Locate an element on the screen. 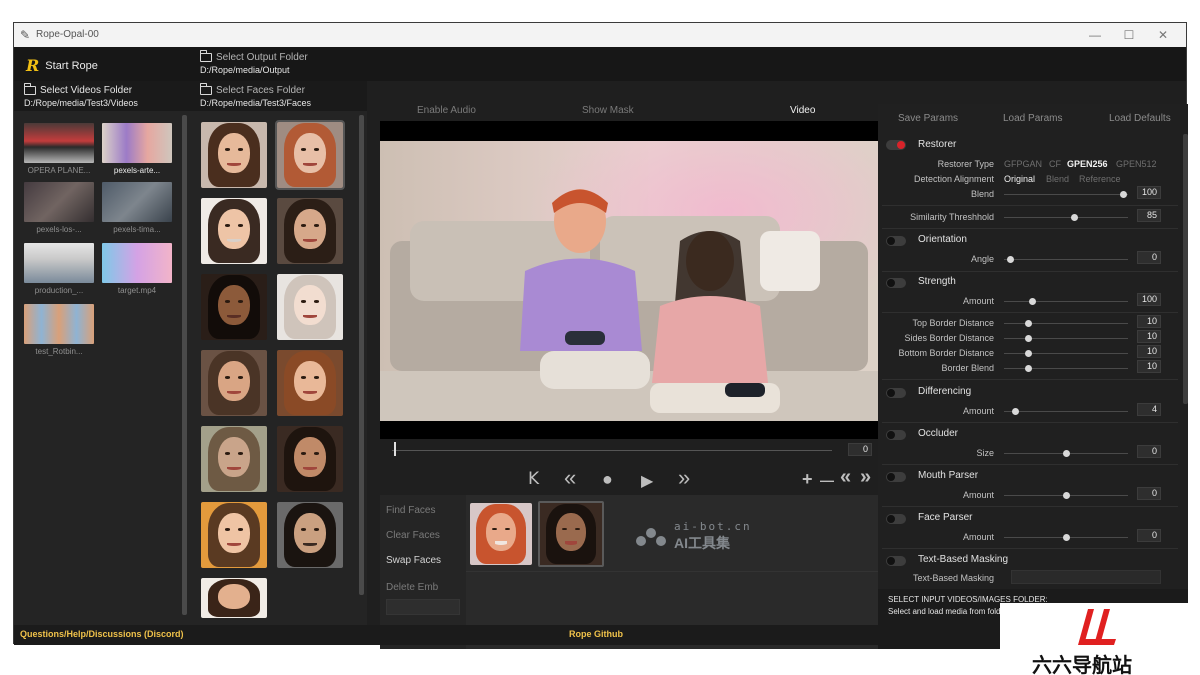  sides-border-slider is located at coordinates (1066, 338).